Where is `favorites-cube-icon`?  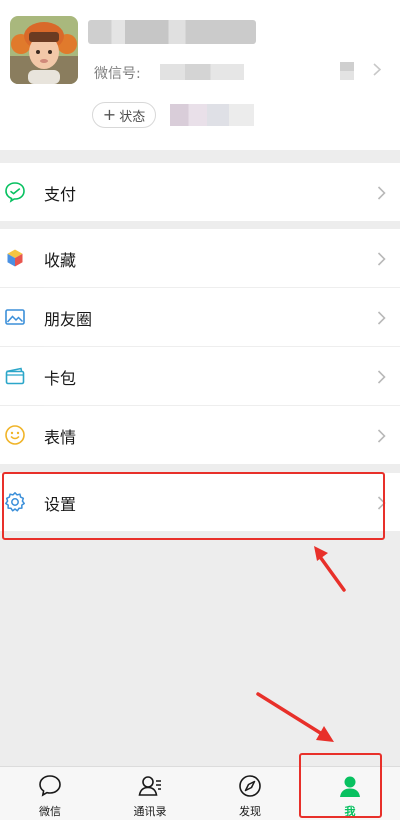 favorites-cube-icon is located at coordinates (15, 258).